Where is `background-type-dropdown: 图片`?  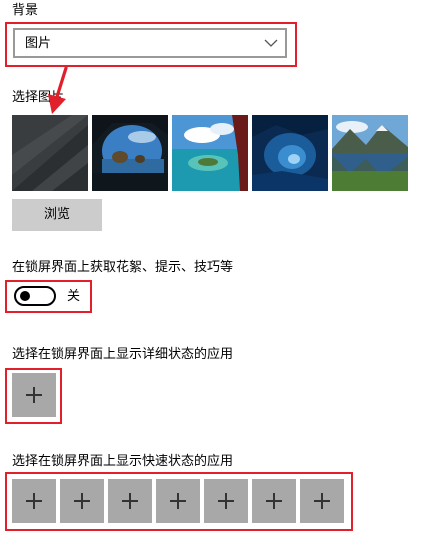
background-type-dropdown: 图片 is located at coordinates (150, 43).